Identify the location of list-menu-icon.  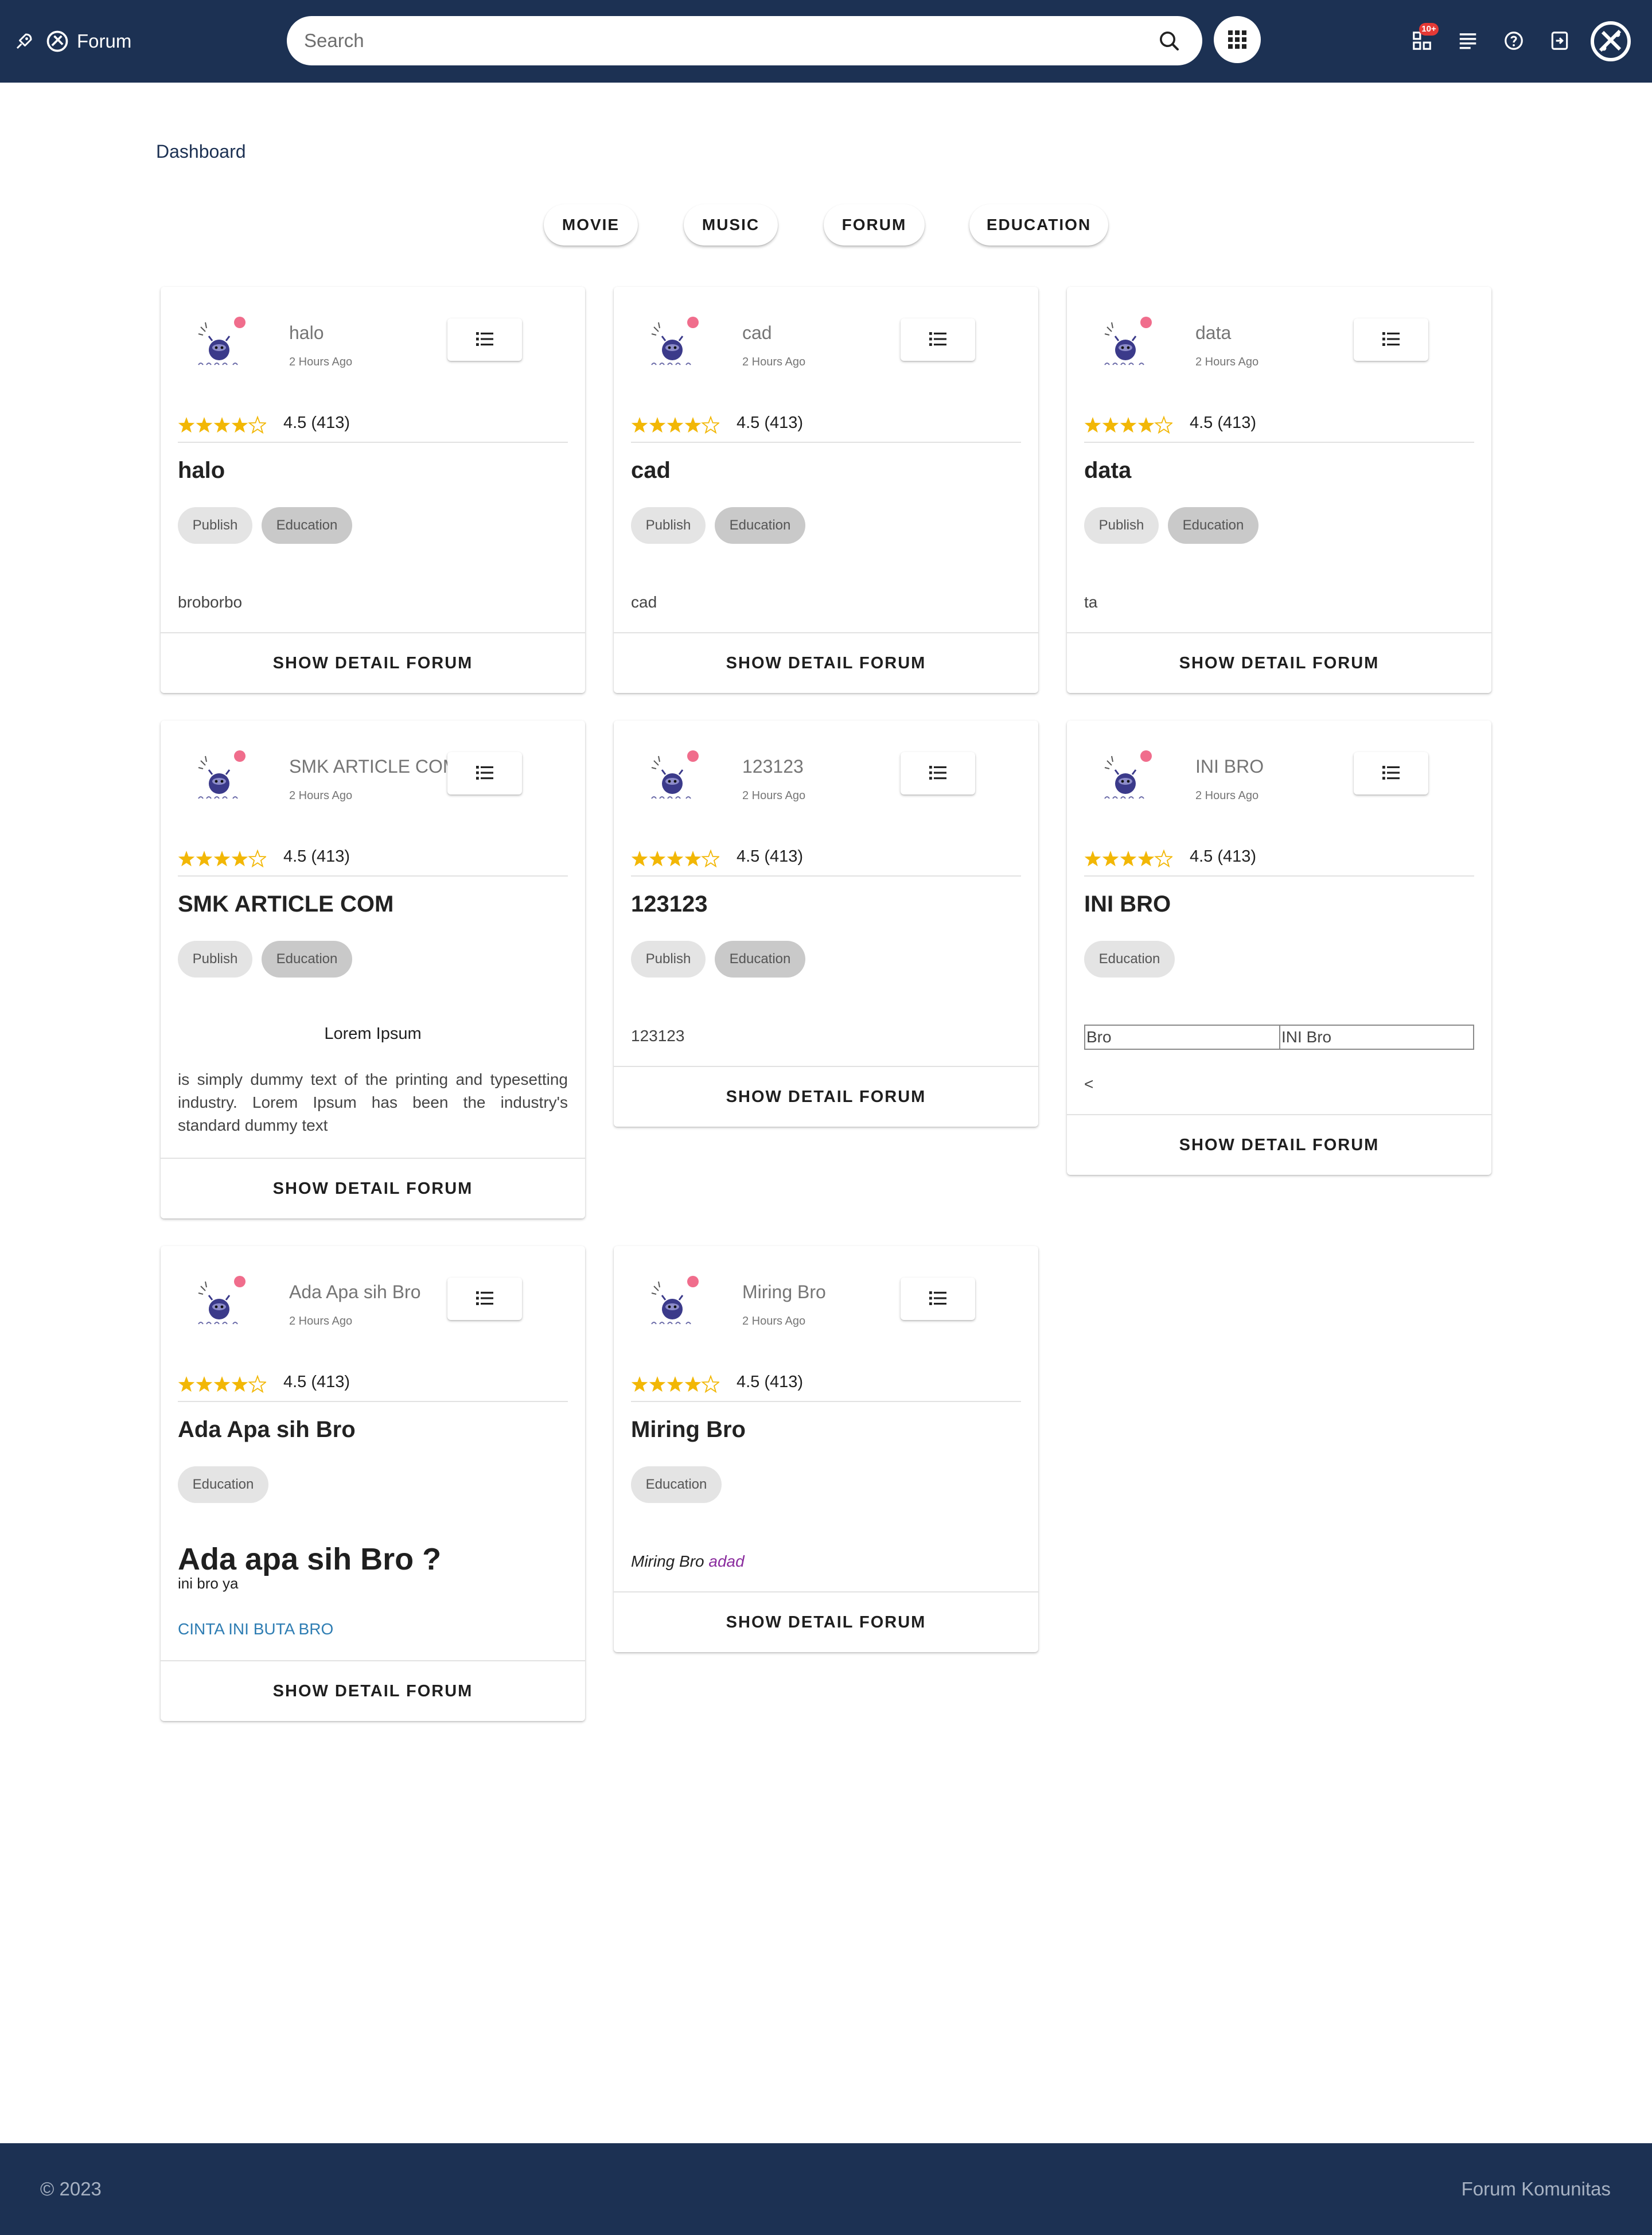
(937, 773).